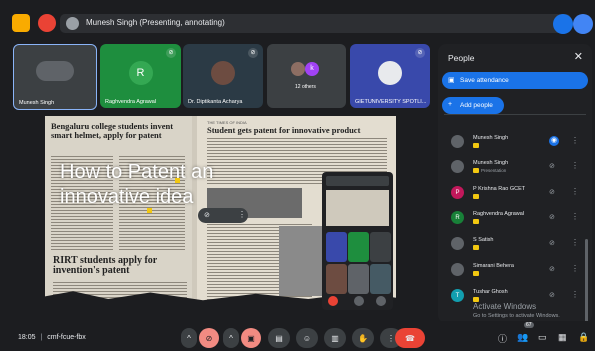 This screenshot has height=351, width=595. Describe the element at coordinates (542, 337) in the screenshot. I see `chat-icon: ▭` at that location.